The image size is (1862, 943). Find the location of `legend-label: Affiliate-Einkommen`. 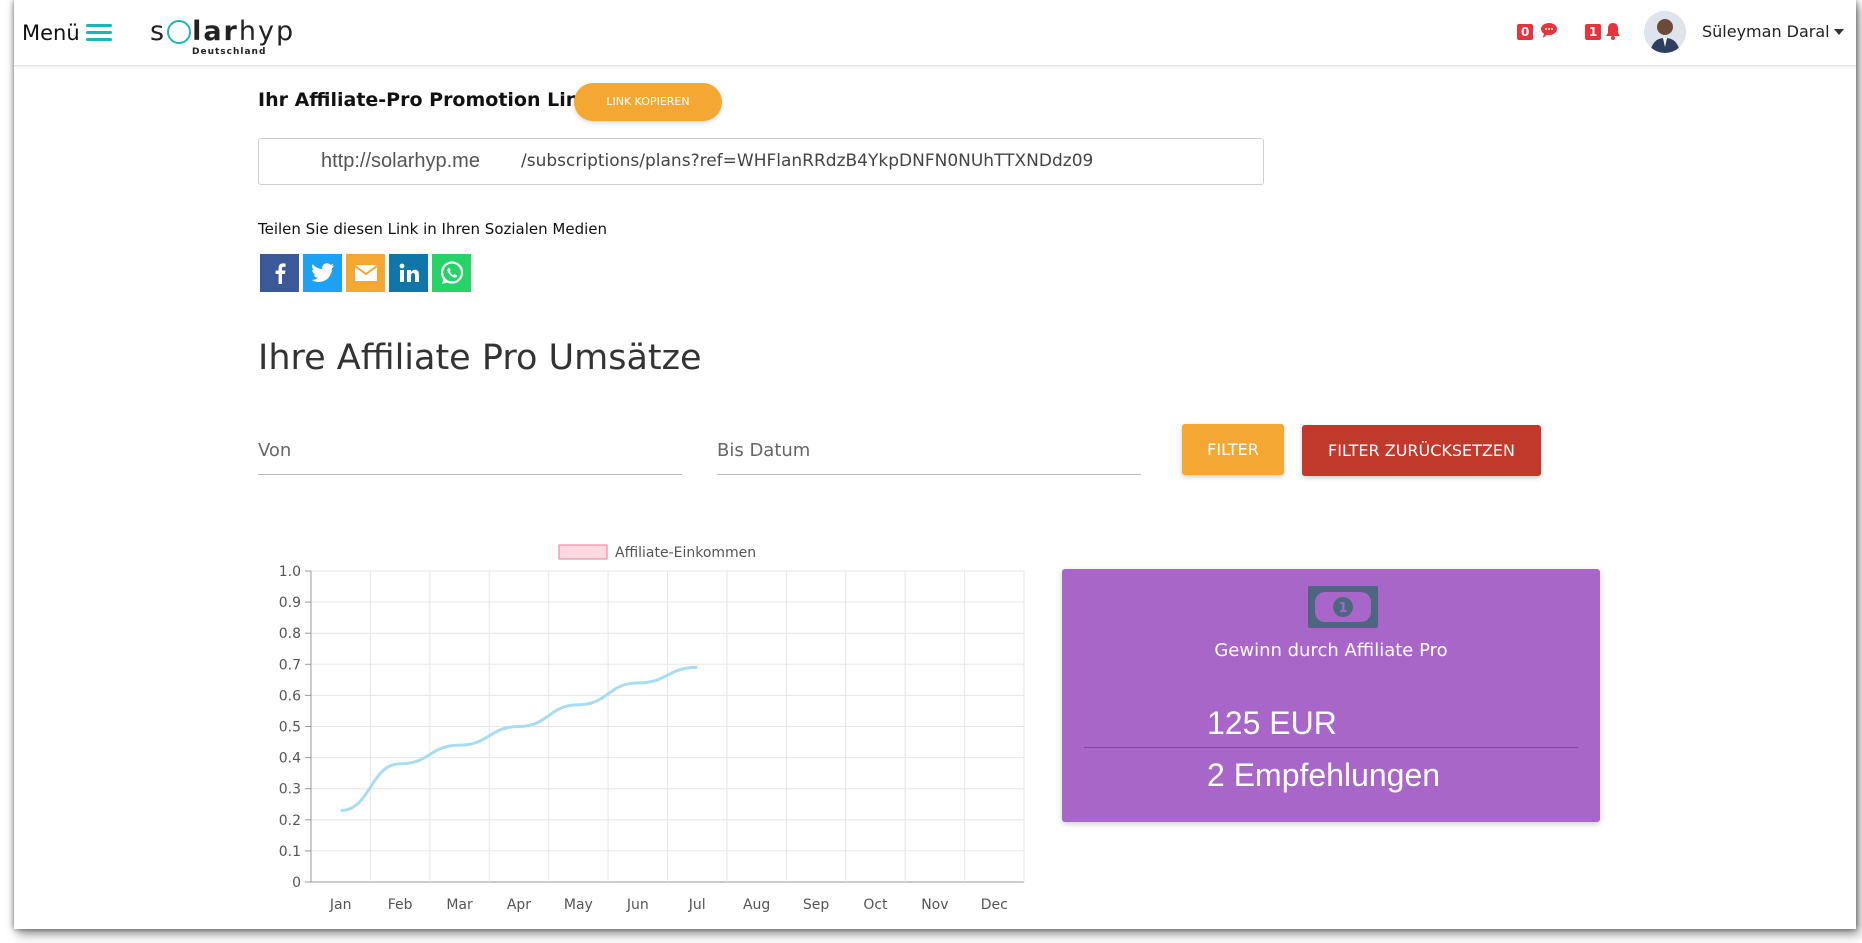

legend-label: Affiliate-Einkommen is located at coordinates (685, 553).